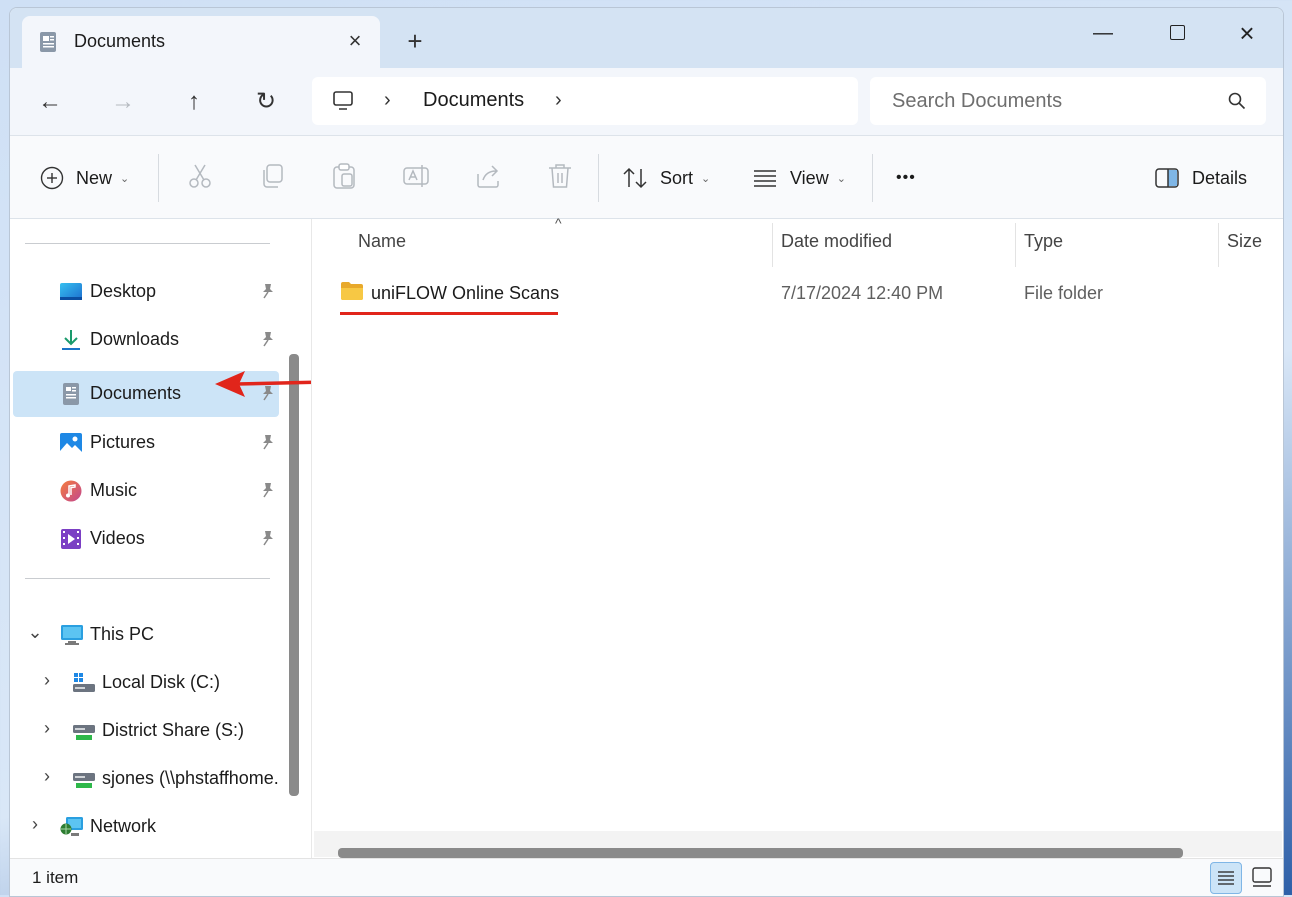 This screenshot has width=1292, height=897. What do you see at coordinates (160, 827) in the screenshot?
I see `tree-item-network: › Network` at bounding box center [160, 827].